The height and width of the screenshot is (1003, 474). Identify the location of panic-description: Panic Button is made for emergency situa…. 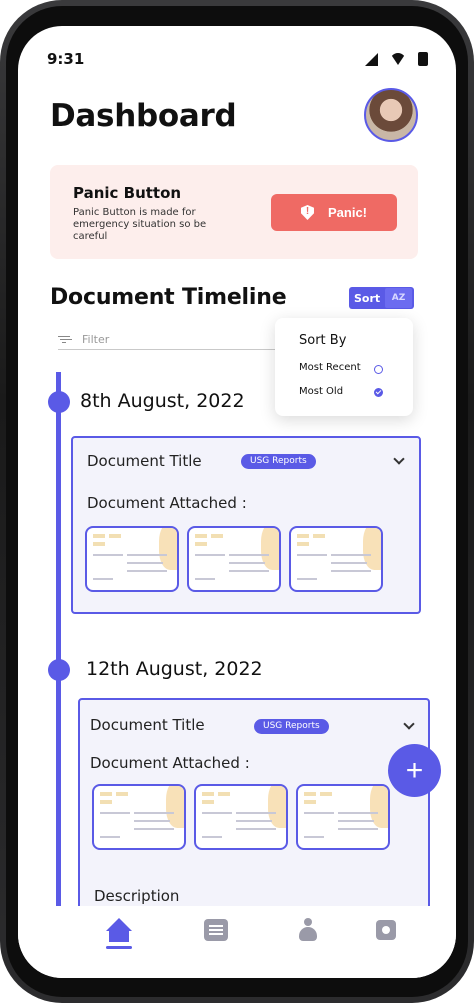
(140, 224).